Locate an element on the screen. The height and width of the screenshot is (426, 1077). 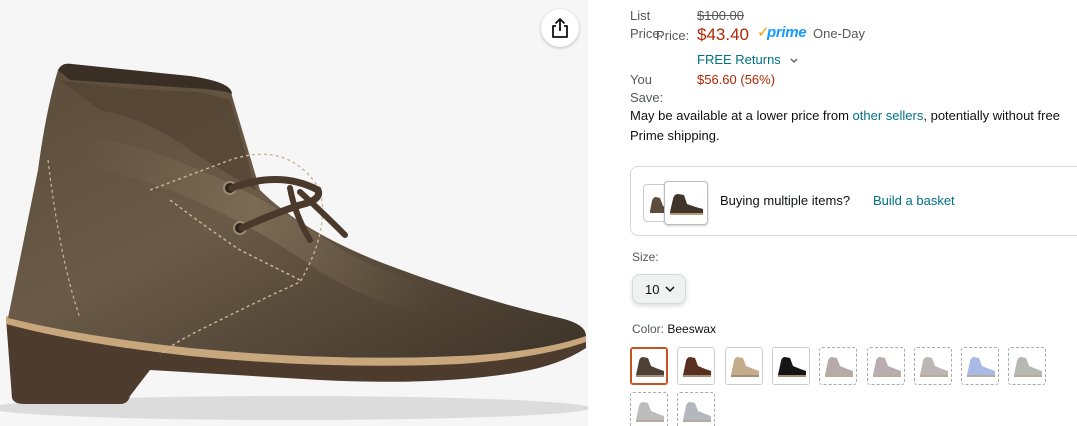
color-label-text: Color: is located at coordinates (650, 329).